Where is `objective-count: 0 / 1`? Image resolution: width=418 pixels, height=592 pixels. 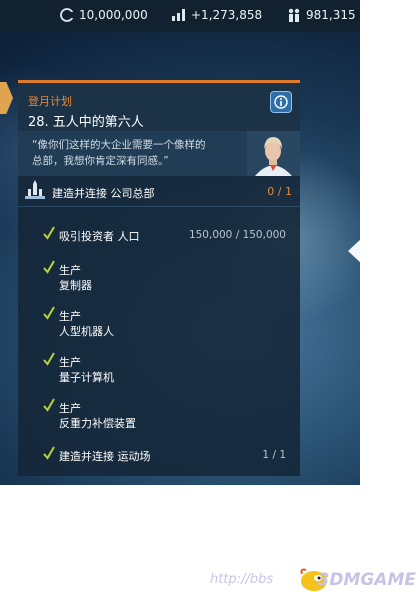
objective-count: 0 / 1 is located at coordinates (279, 191).